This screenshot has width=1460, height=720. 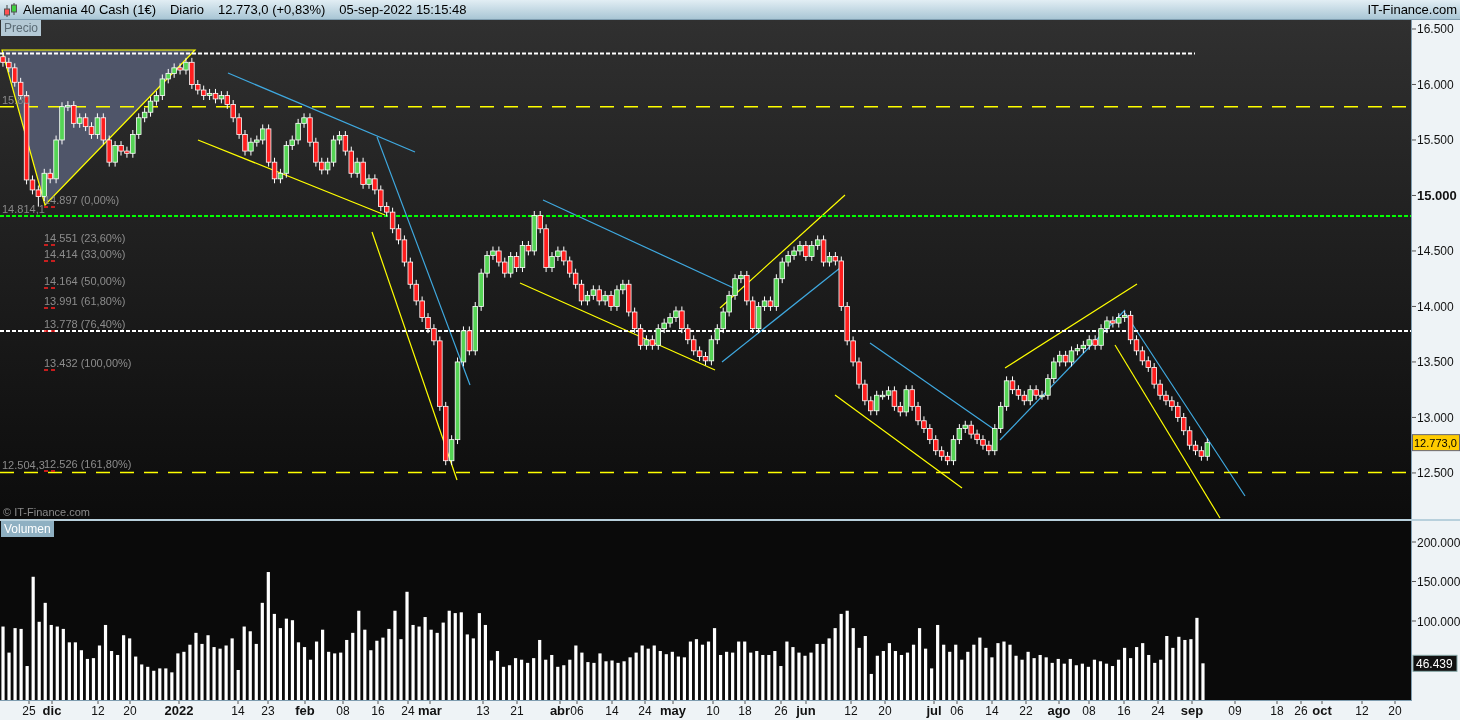 I want to click on axis-tick-label: dic, so click(x=52, y=710).